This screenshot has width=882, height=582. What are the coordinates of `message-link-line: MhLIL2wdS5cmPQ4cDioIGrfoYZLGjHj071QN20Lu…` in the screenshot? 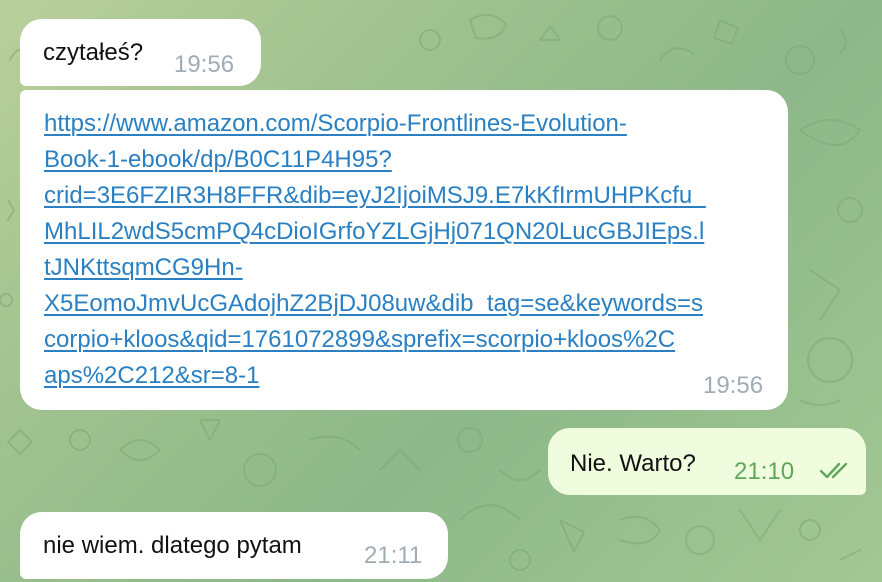 It's located at (374, 232).